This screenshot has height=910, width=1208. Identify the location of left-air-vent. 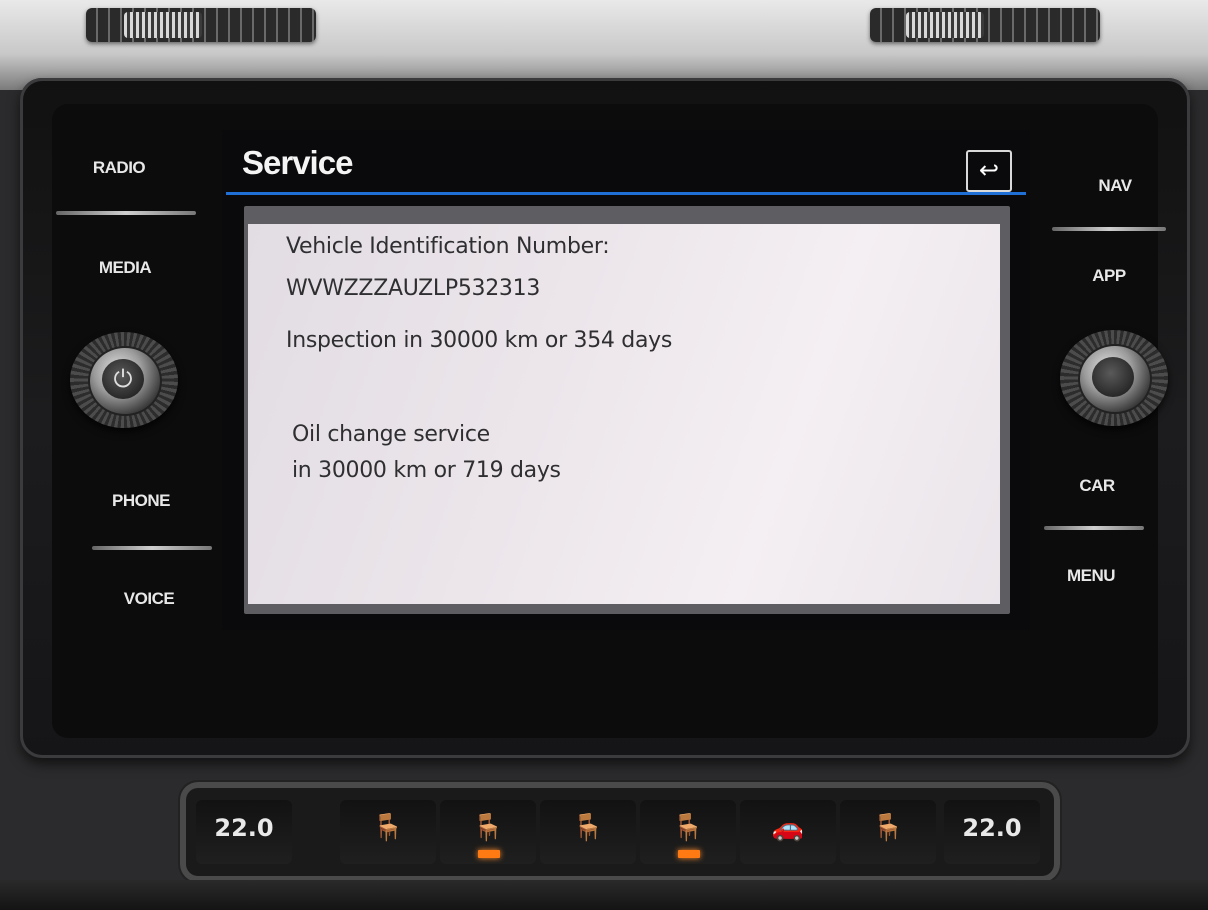
(201, 25).